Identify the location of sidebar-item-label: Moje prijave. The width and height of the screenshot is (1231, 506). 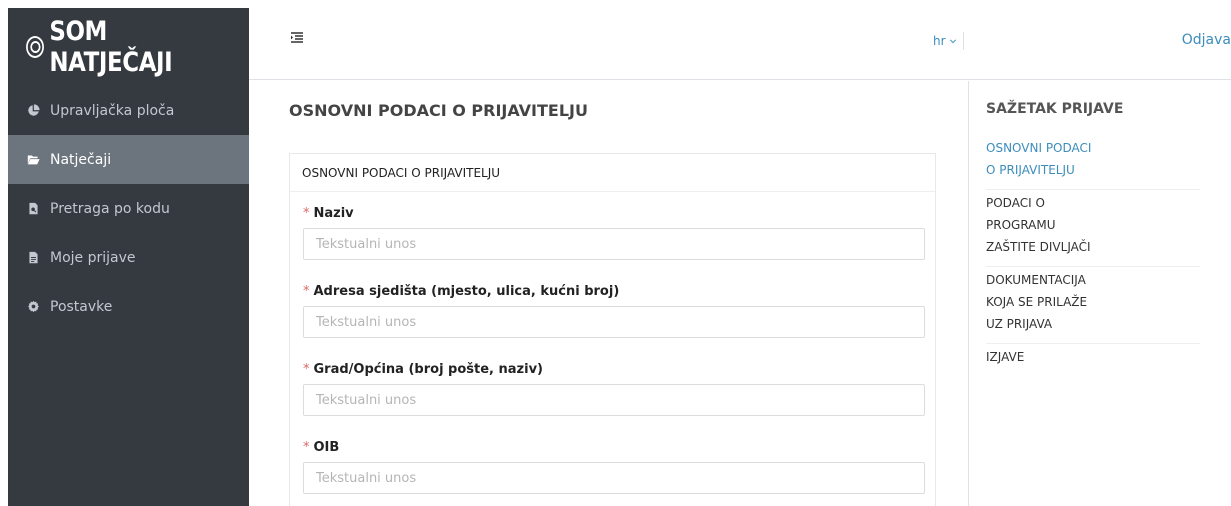
(93, 257).